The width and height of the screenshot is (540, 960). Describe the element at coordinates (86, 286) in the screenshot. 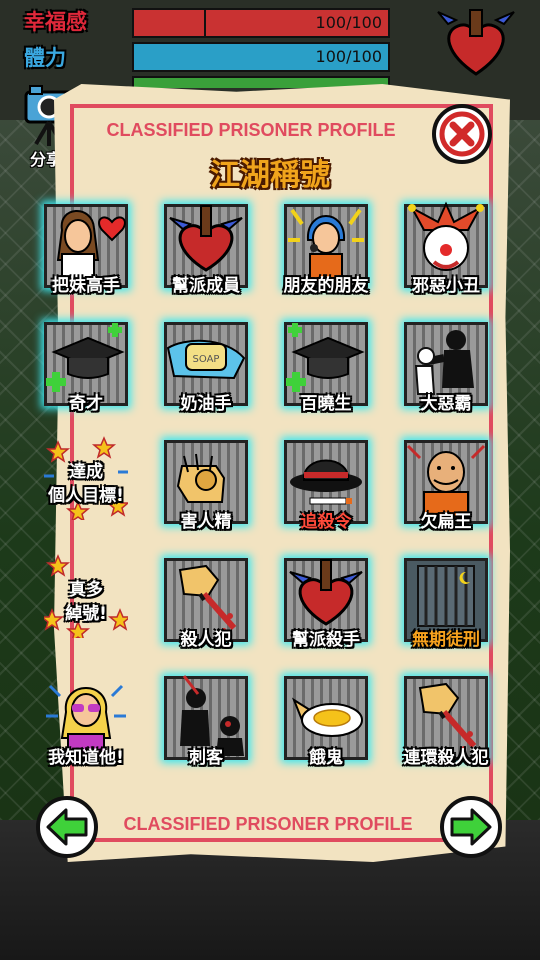

I see `title-label: 把妹高手` at that location.